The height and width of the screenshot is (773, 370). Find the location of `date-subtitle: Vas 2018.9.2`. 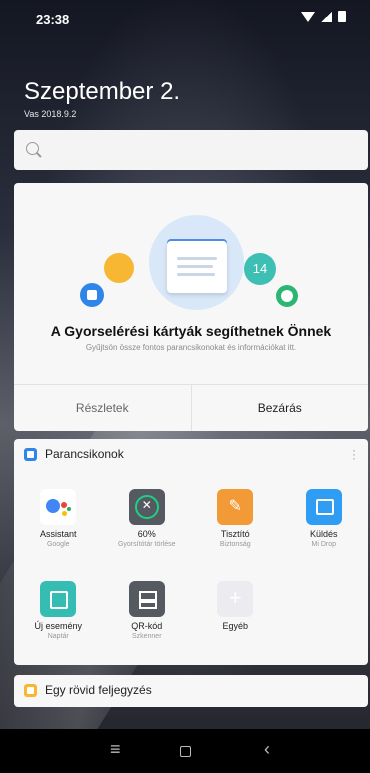

date-subtitle: Vas 2018.9.2 is located at coordinates (50, 114).